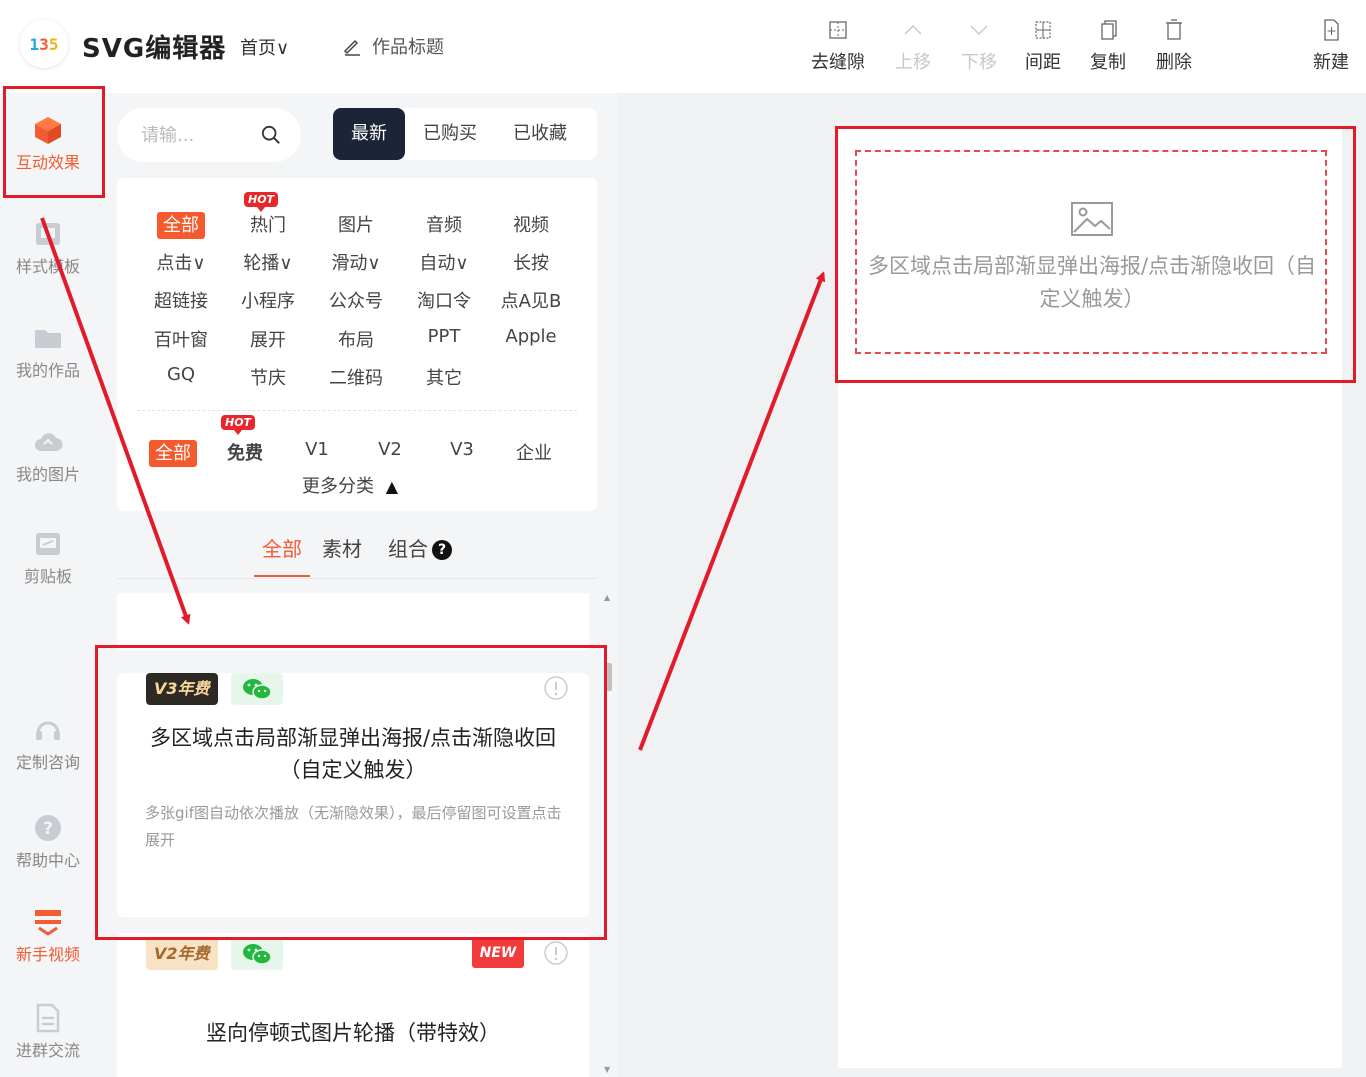  What do you see at coordinates (608, 677) in the screenshot?
I see `scroll-thumb` at bounding box center [608, 677].